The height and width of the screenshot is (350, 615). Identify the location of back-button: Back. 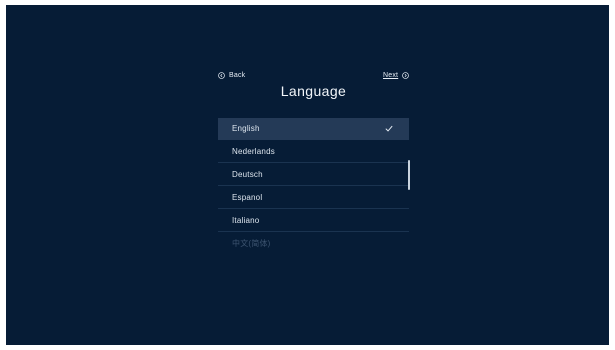
(231, 75).